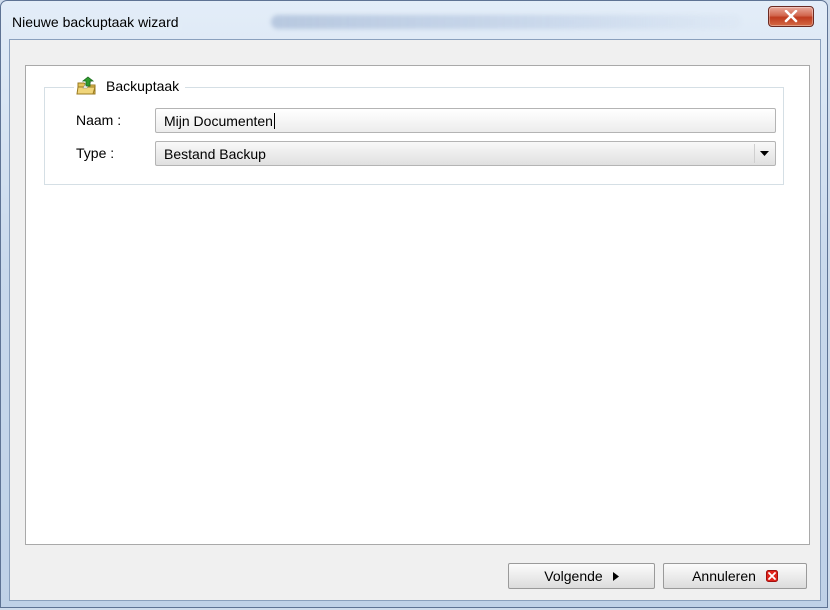  What do you see at coordinates (465, 153) in the screenshot?
I see `type-select: Bestand Backup` at bounding box center [465, 153].